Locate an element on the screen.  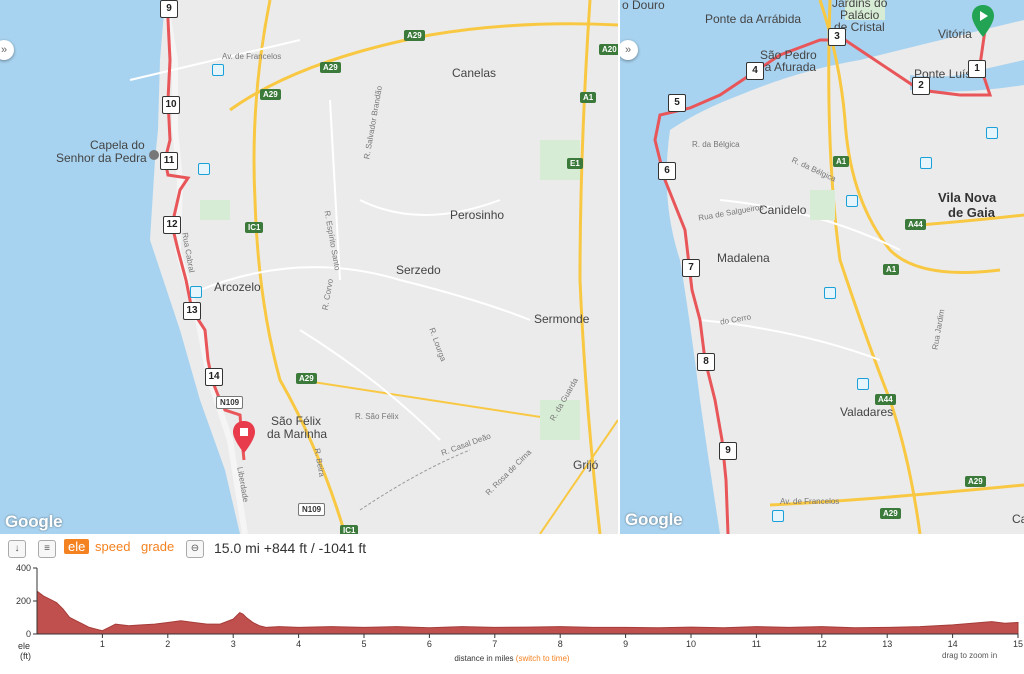
x-tick-label: 8 is located at coordinates (560, 644).